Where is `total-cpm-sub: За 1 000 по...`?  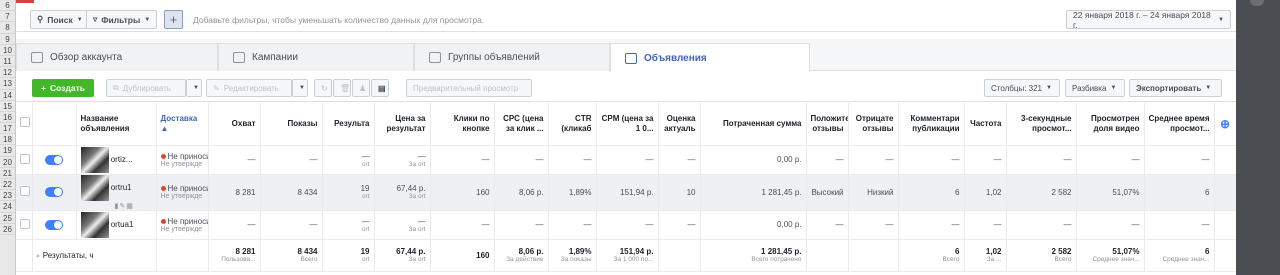
total-cpm-sub: За 1 000 по... is located at coordinates (633, 259).